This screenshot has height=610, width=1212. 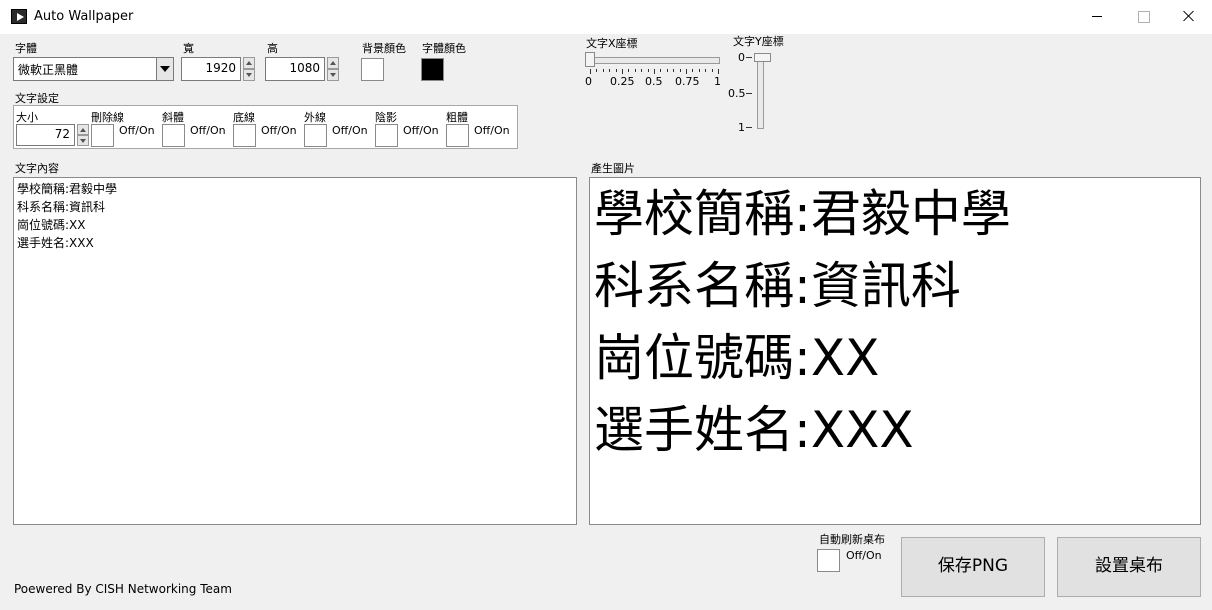 What do you see at coordinates (188, 48) in the screenshot?
I see `width-label: 寬` at bounding box center [188, 48].